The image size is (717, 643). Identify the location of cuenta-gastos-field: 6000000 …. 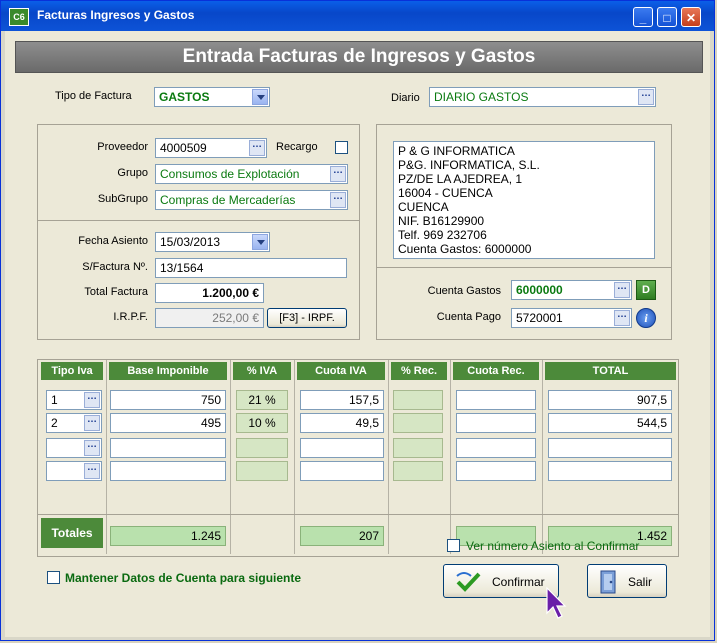
(571, 290).